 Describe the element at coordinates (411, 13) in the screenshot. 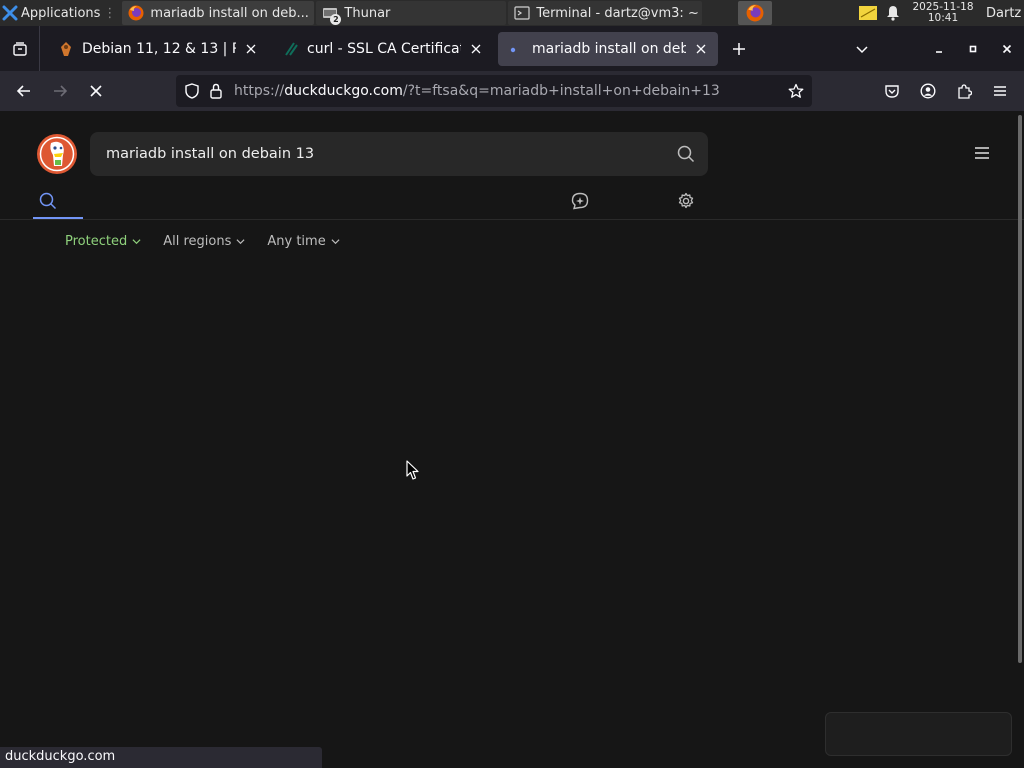

I see `taskbar-window-thunar: 2 Thunar` at that location.